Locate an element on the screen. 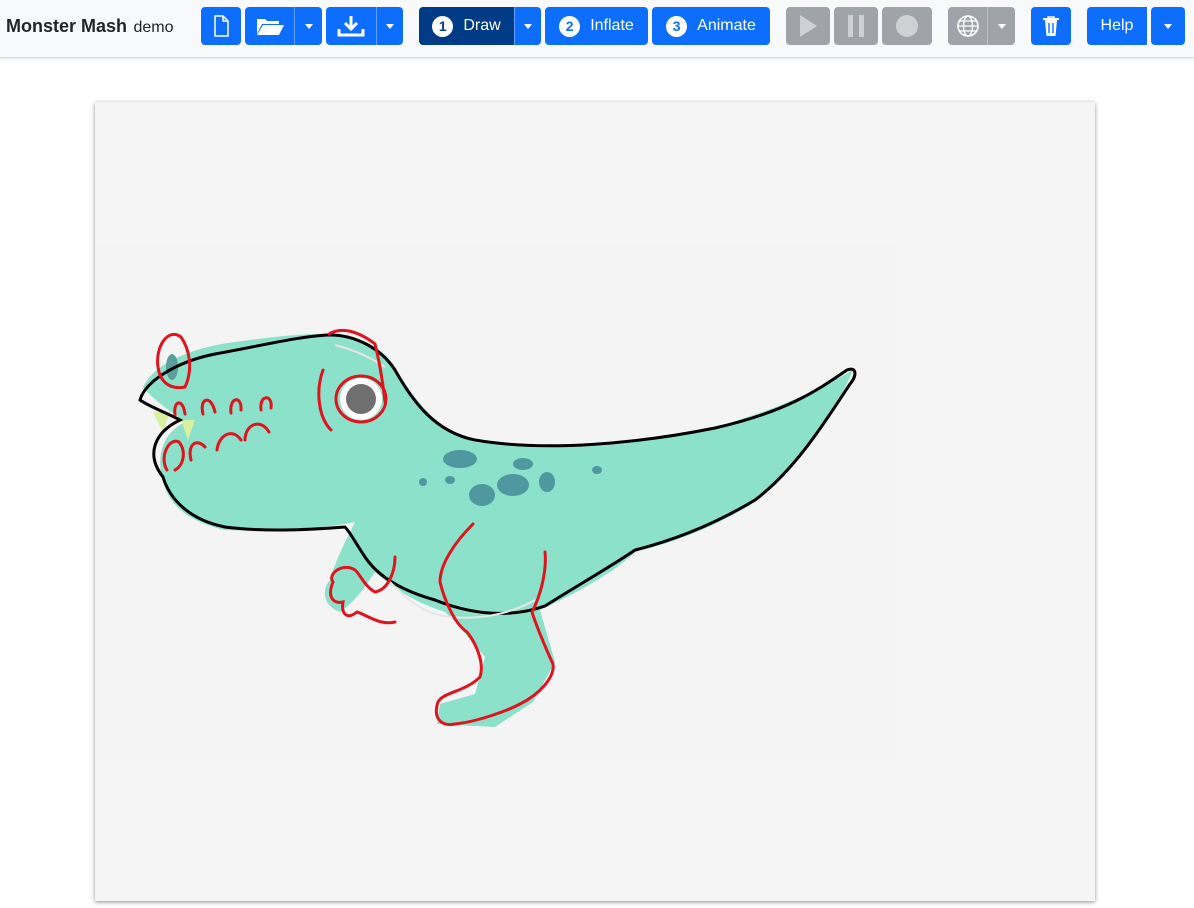 The image size is (1194, 908). help-label: Help is located at coordinates (1117, 25).